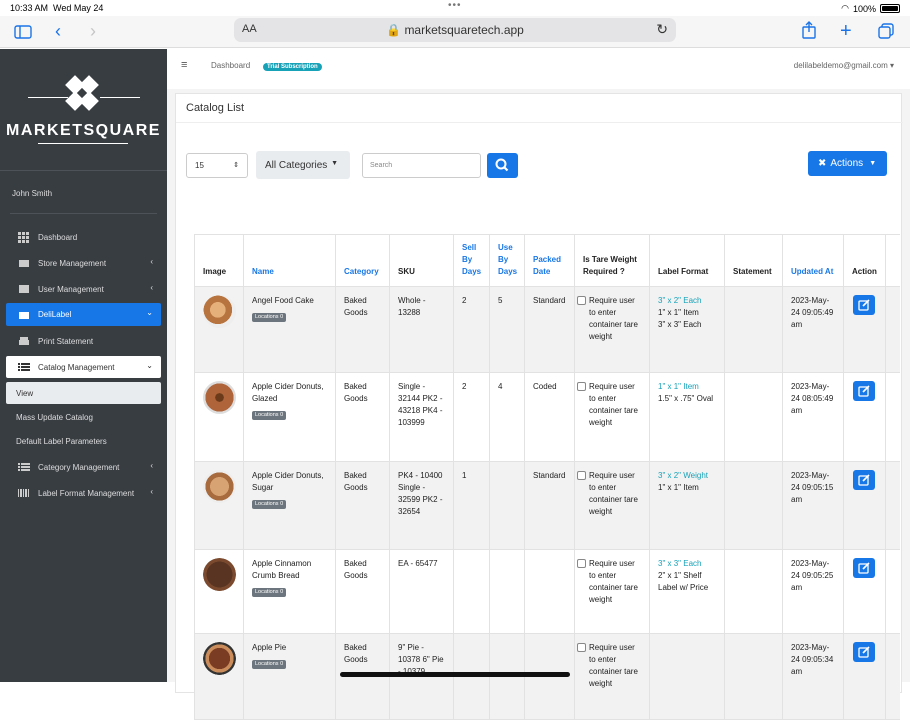  I want to click on label-format-item: 1" x 1" Item, so click(687, 387).